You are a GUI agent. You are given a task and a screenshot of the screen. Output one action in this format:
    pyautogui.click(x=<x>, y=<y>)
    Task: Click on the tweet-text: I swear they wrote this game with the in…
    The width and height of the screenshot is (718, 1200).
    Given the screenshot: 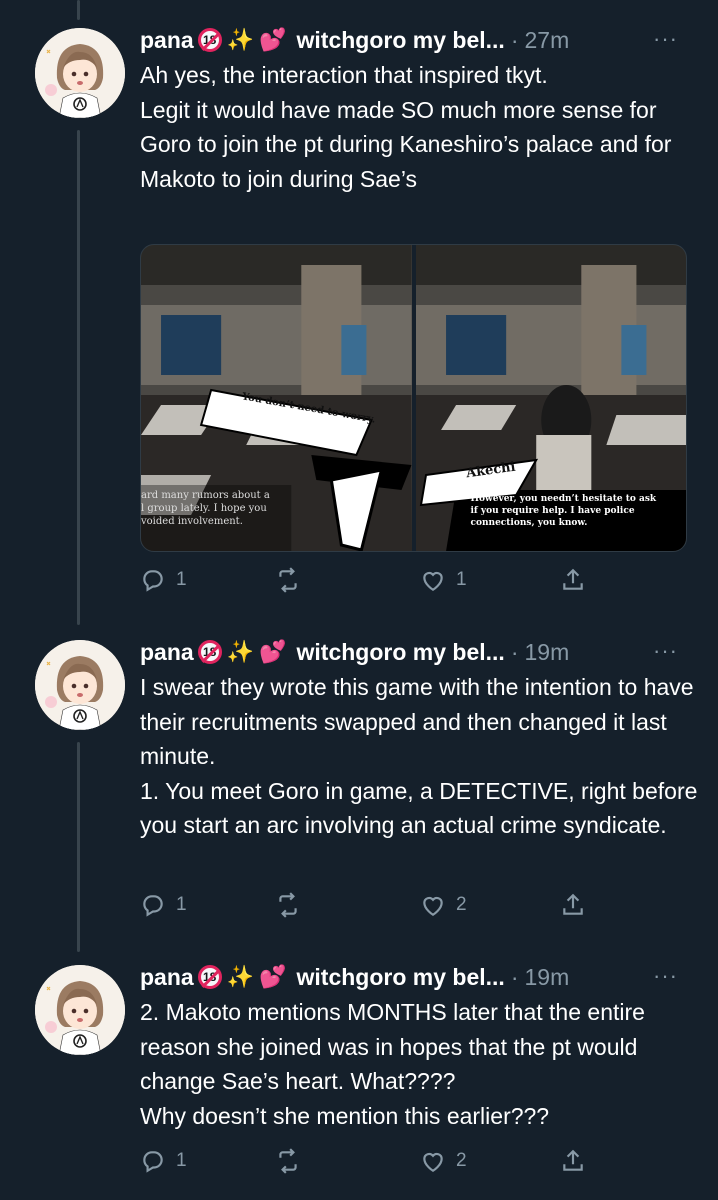 What is the action you would take?
    pyautogui.click(x=419, y=756)
    